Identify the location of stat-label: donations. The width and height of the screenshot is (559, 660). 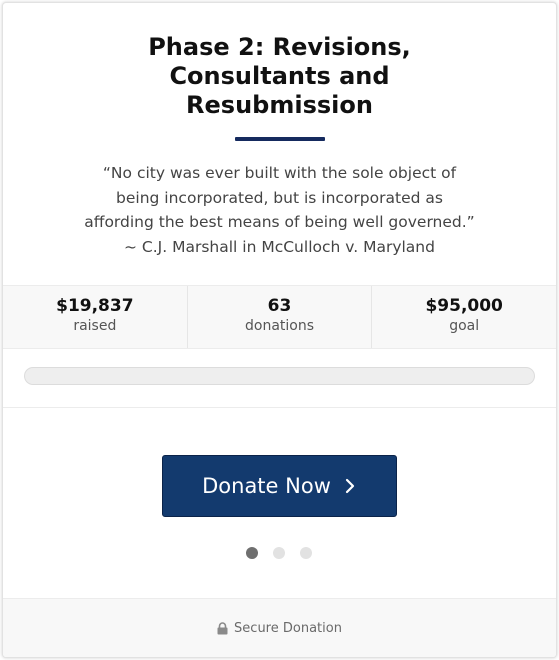
(280, 326).